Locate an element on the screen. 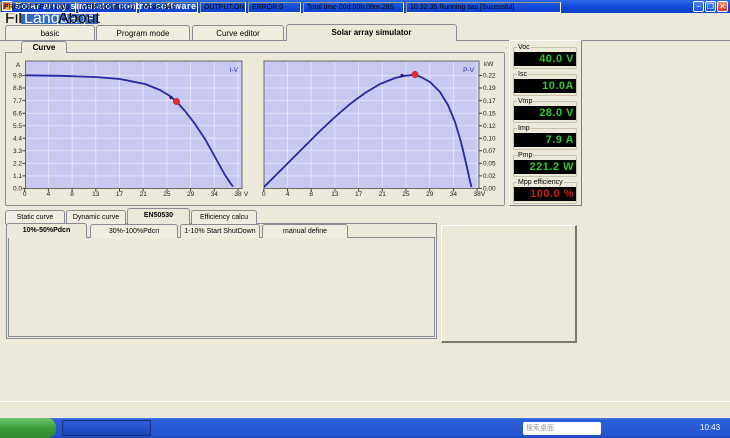  svg-text: 0.02 is located at coordinates (489, 176).